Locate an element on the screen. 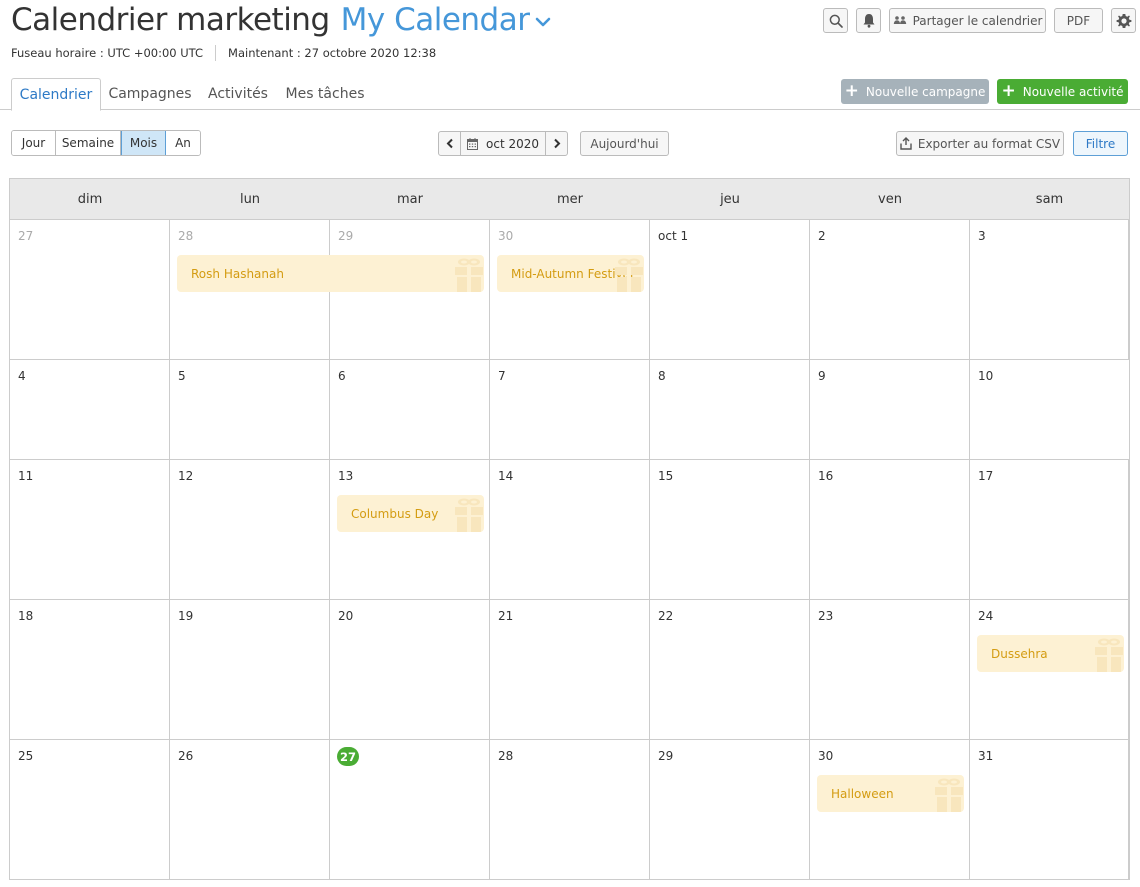 The image size is (1140, 887). top-actions: Partager le calendrier PDF is located at coordinates (979, 20).